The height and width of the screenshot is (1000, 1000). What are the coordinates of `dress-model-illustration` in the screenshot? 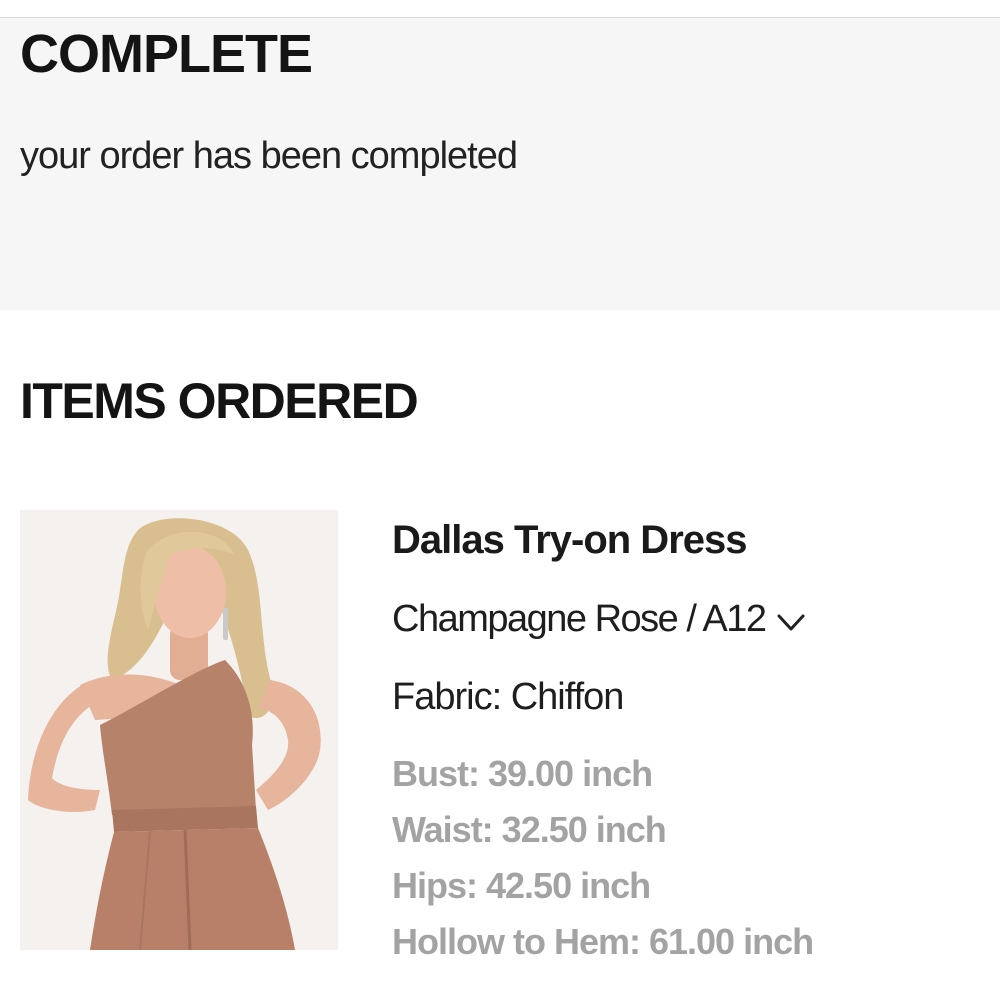 It's located at (179, 730).